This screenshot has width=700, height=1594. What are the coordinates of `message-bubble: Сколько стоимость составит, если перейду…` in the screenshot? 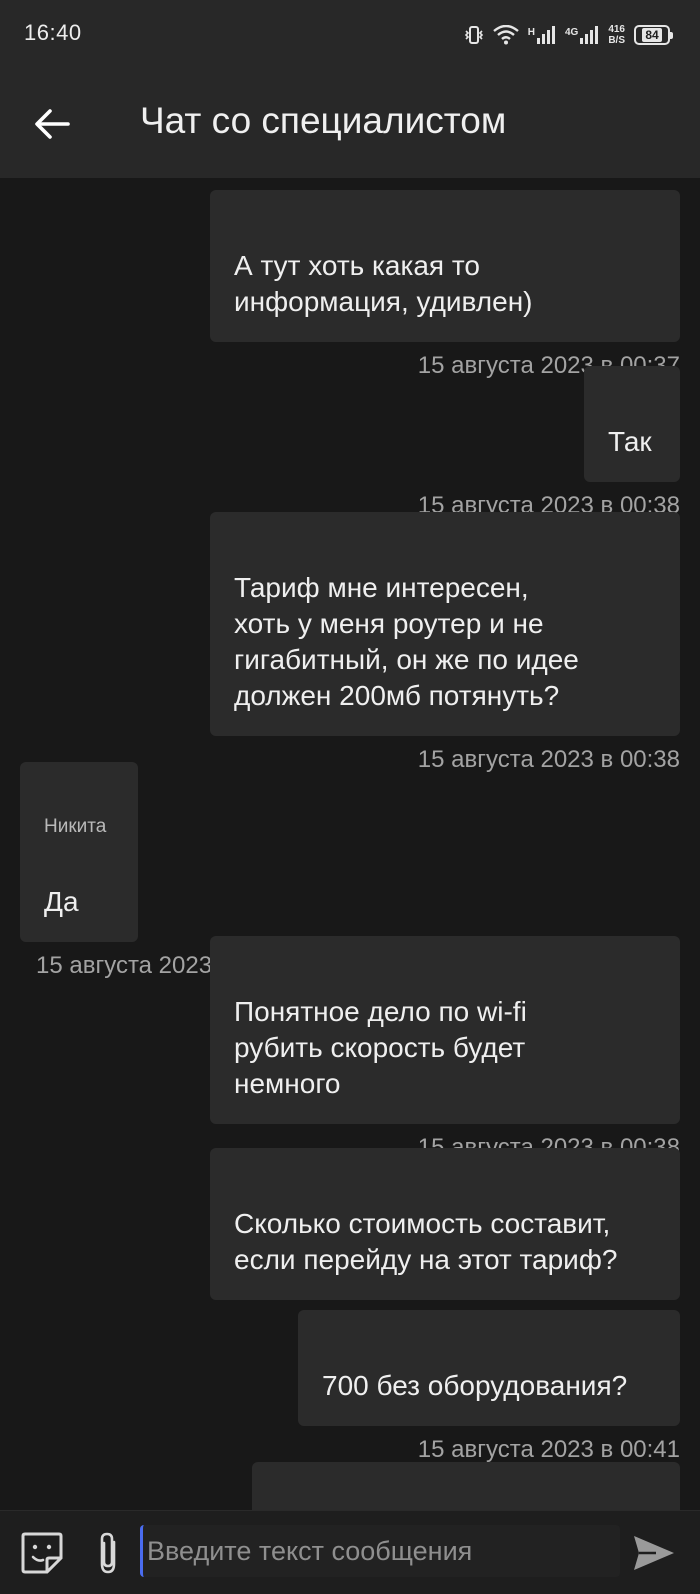 It's located at (445, 1224).